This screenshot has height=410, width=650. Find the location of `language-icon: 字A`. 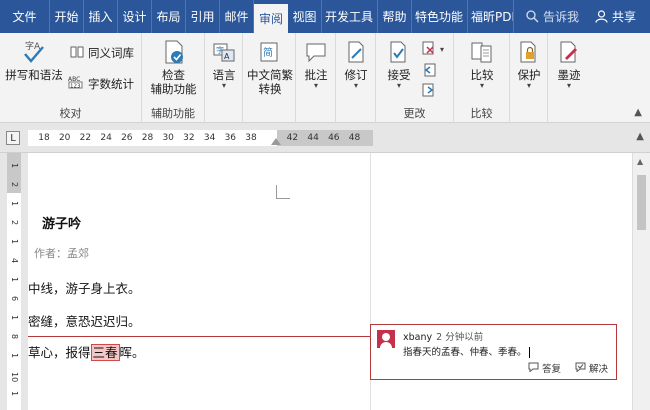

language-icon: 字A is located at coordinates (224, 52).